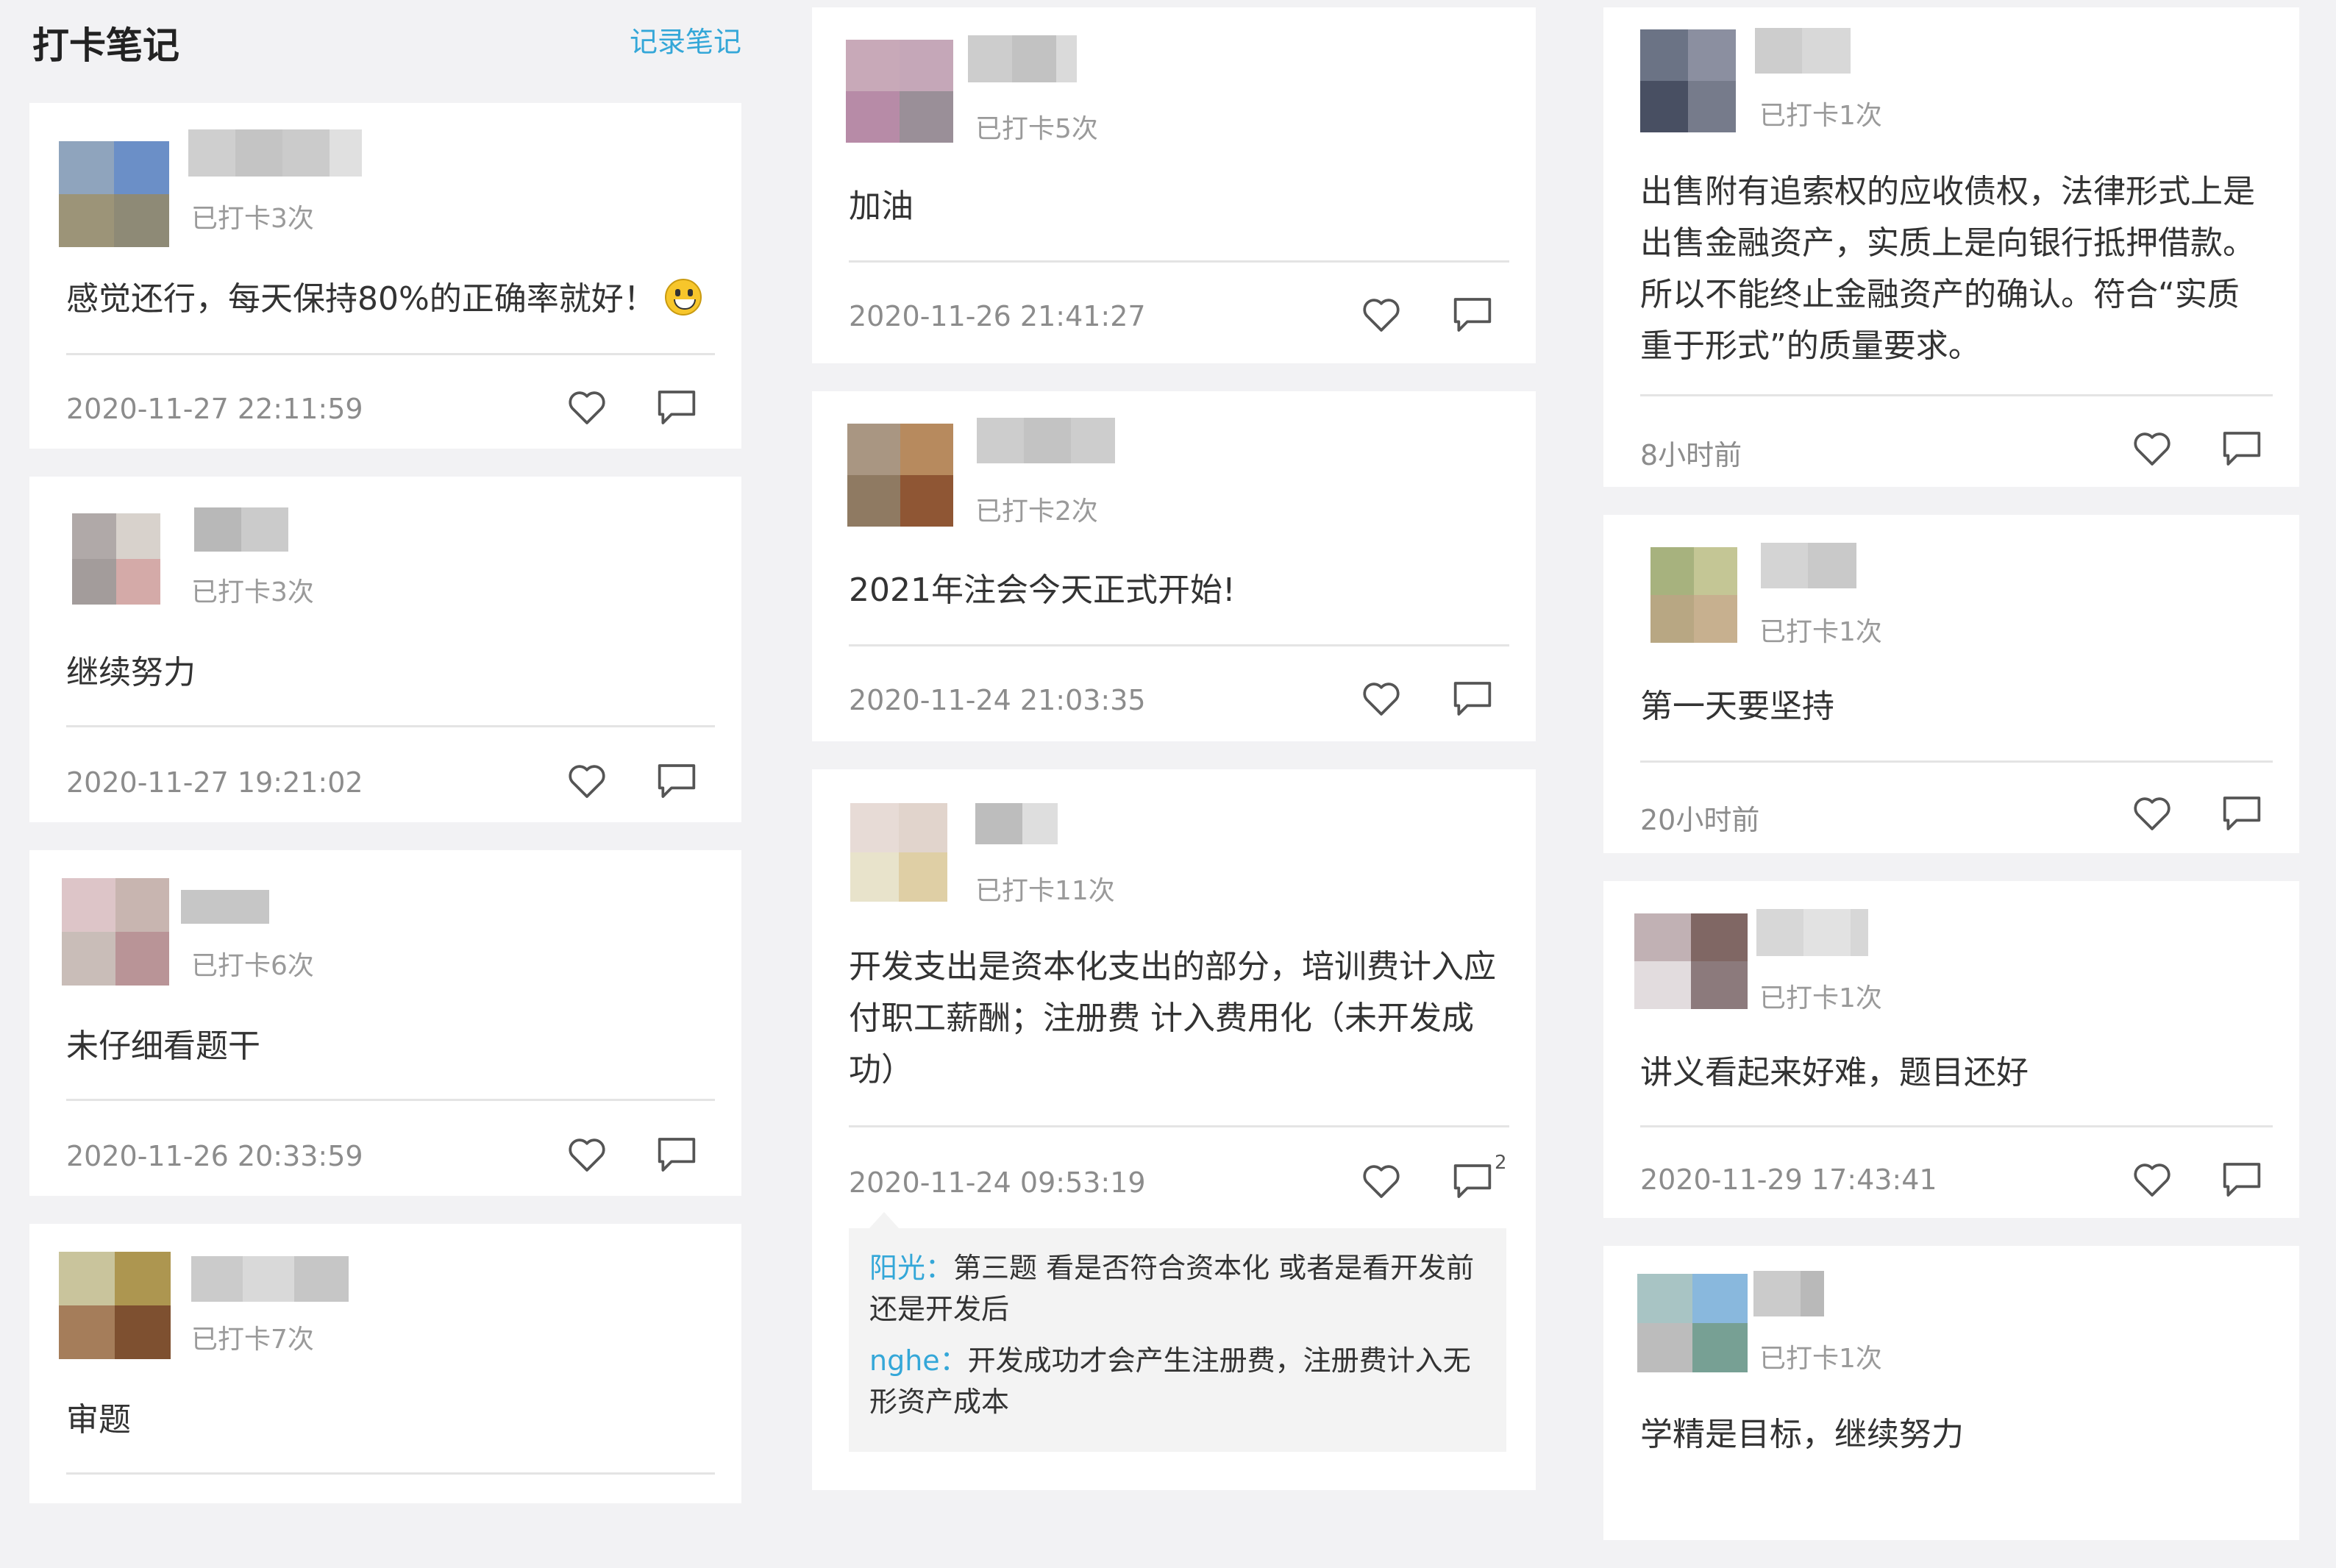 Image resolution: width=2336 pixels, height=1568 pixels. I want to click on checkin-count: 已打卡11次, so click(1045, 891).